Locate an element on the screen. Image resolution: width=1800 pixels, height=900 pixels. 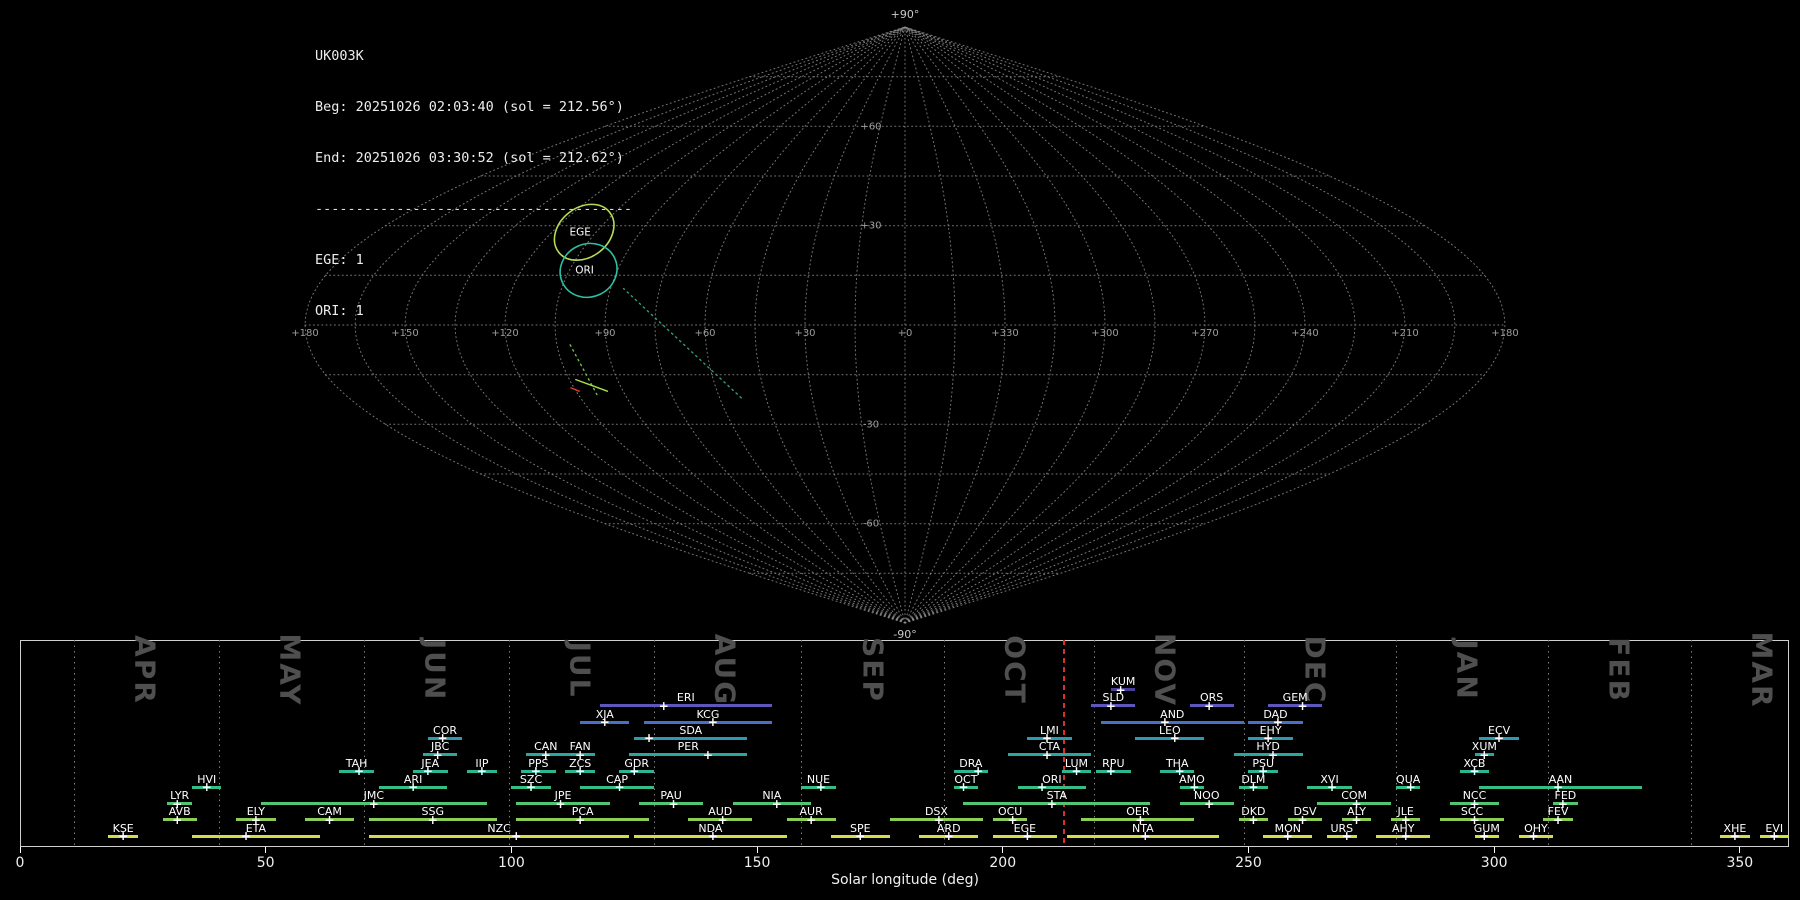
peak-marker-tah: + is located at coordinates (359, 771).